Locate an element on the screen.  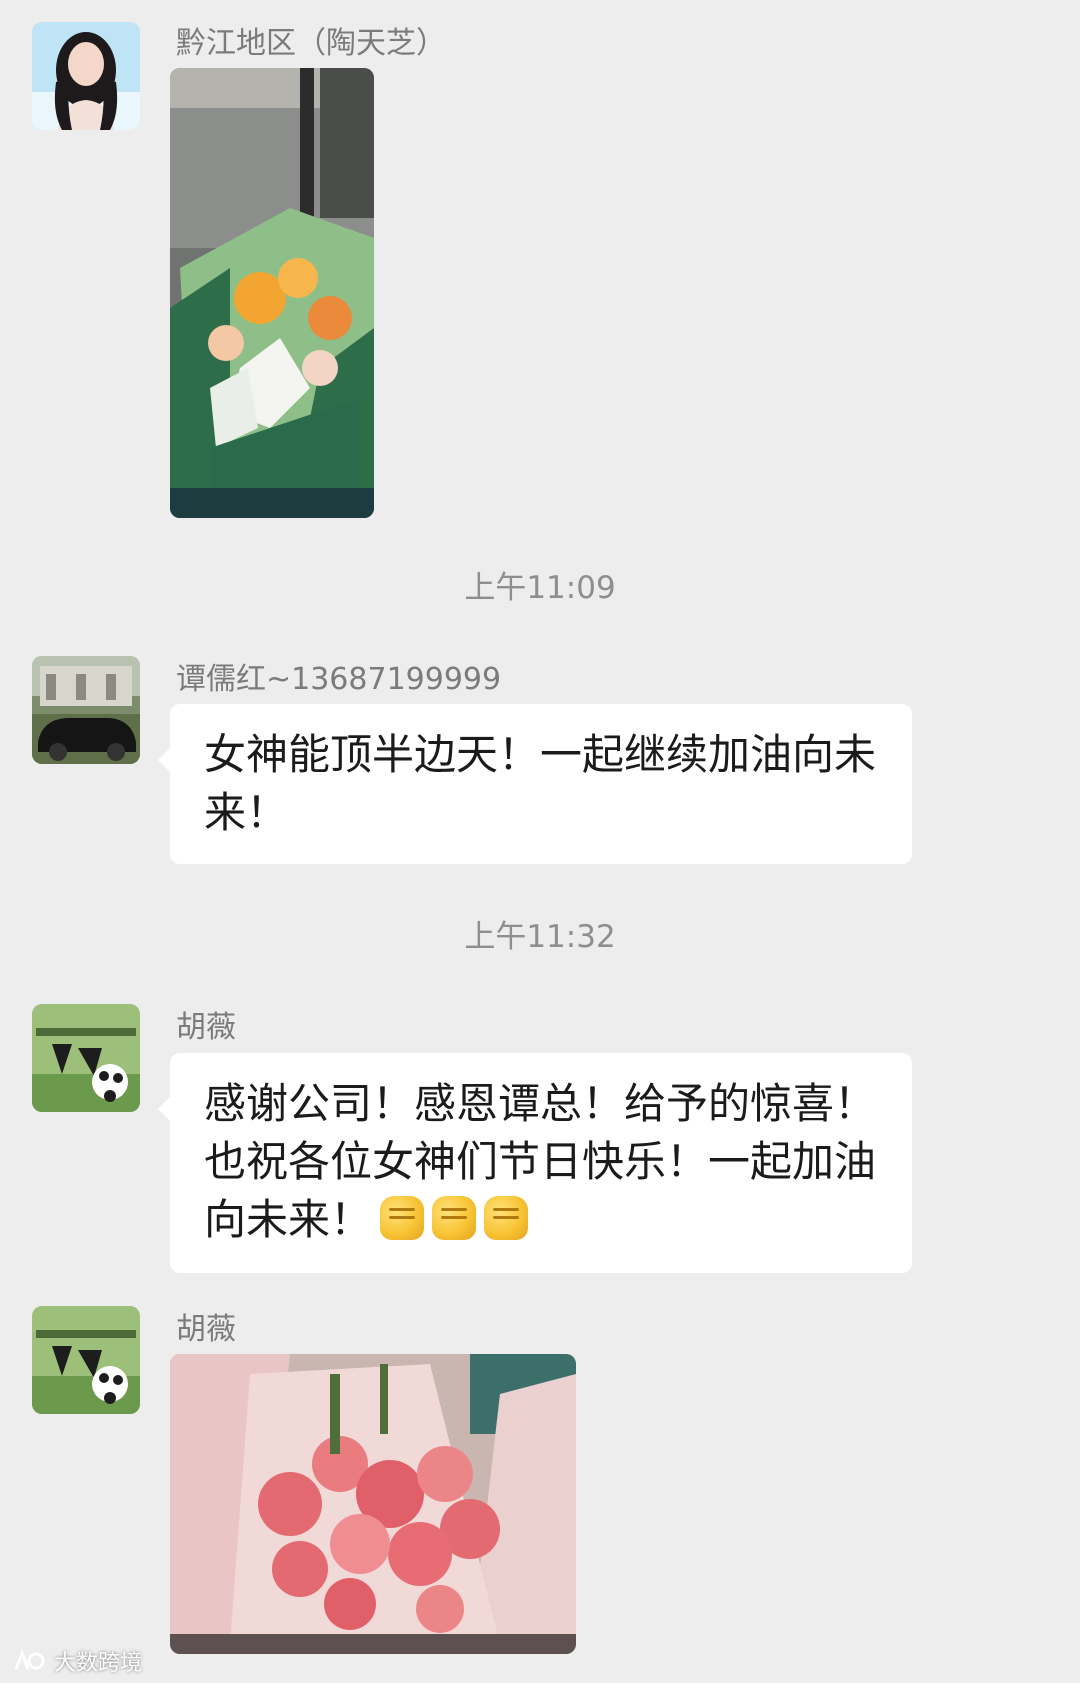
message-bubble: 感谢公司！感恩谭总！给予的惊喜！也祝各位女神们节日快乐！一起加油向未来！ is located at coordinates (535, 1163).